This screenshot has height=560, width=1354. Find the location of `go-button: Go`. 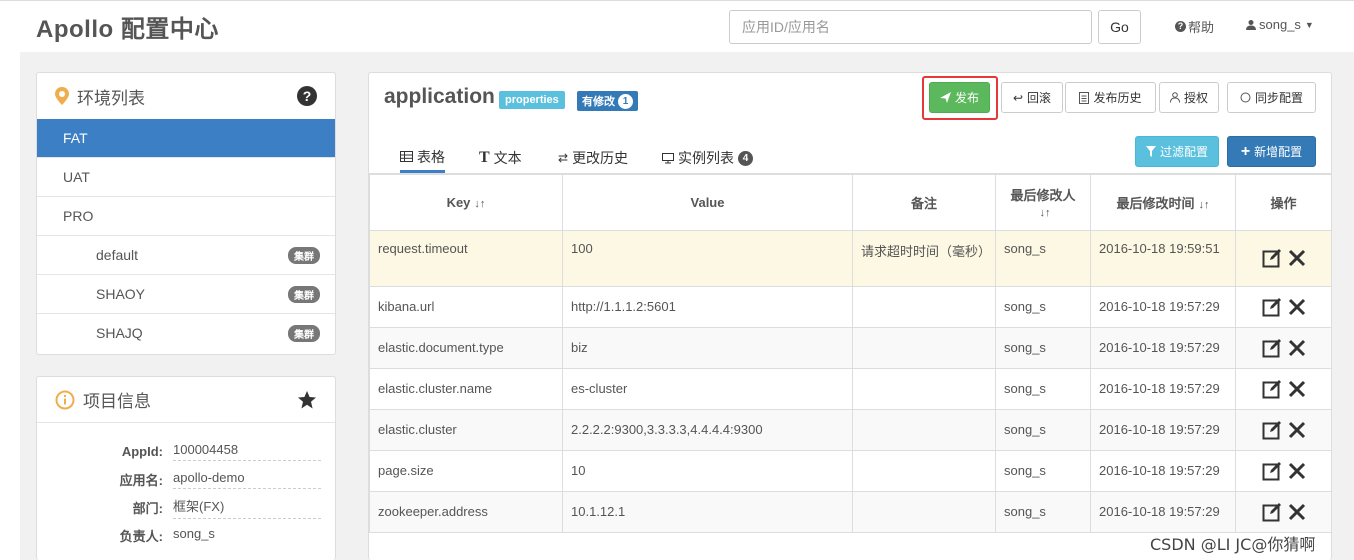

go-button: Go is located at coordinates (1119, 27).